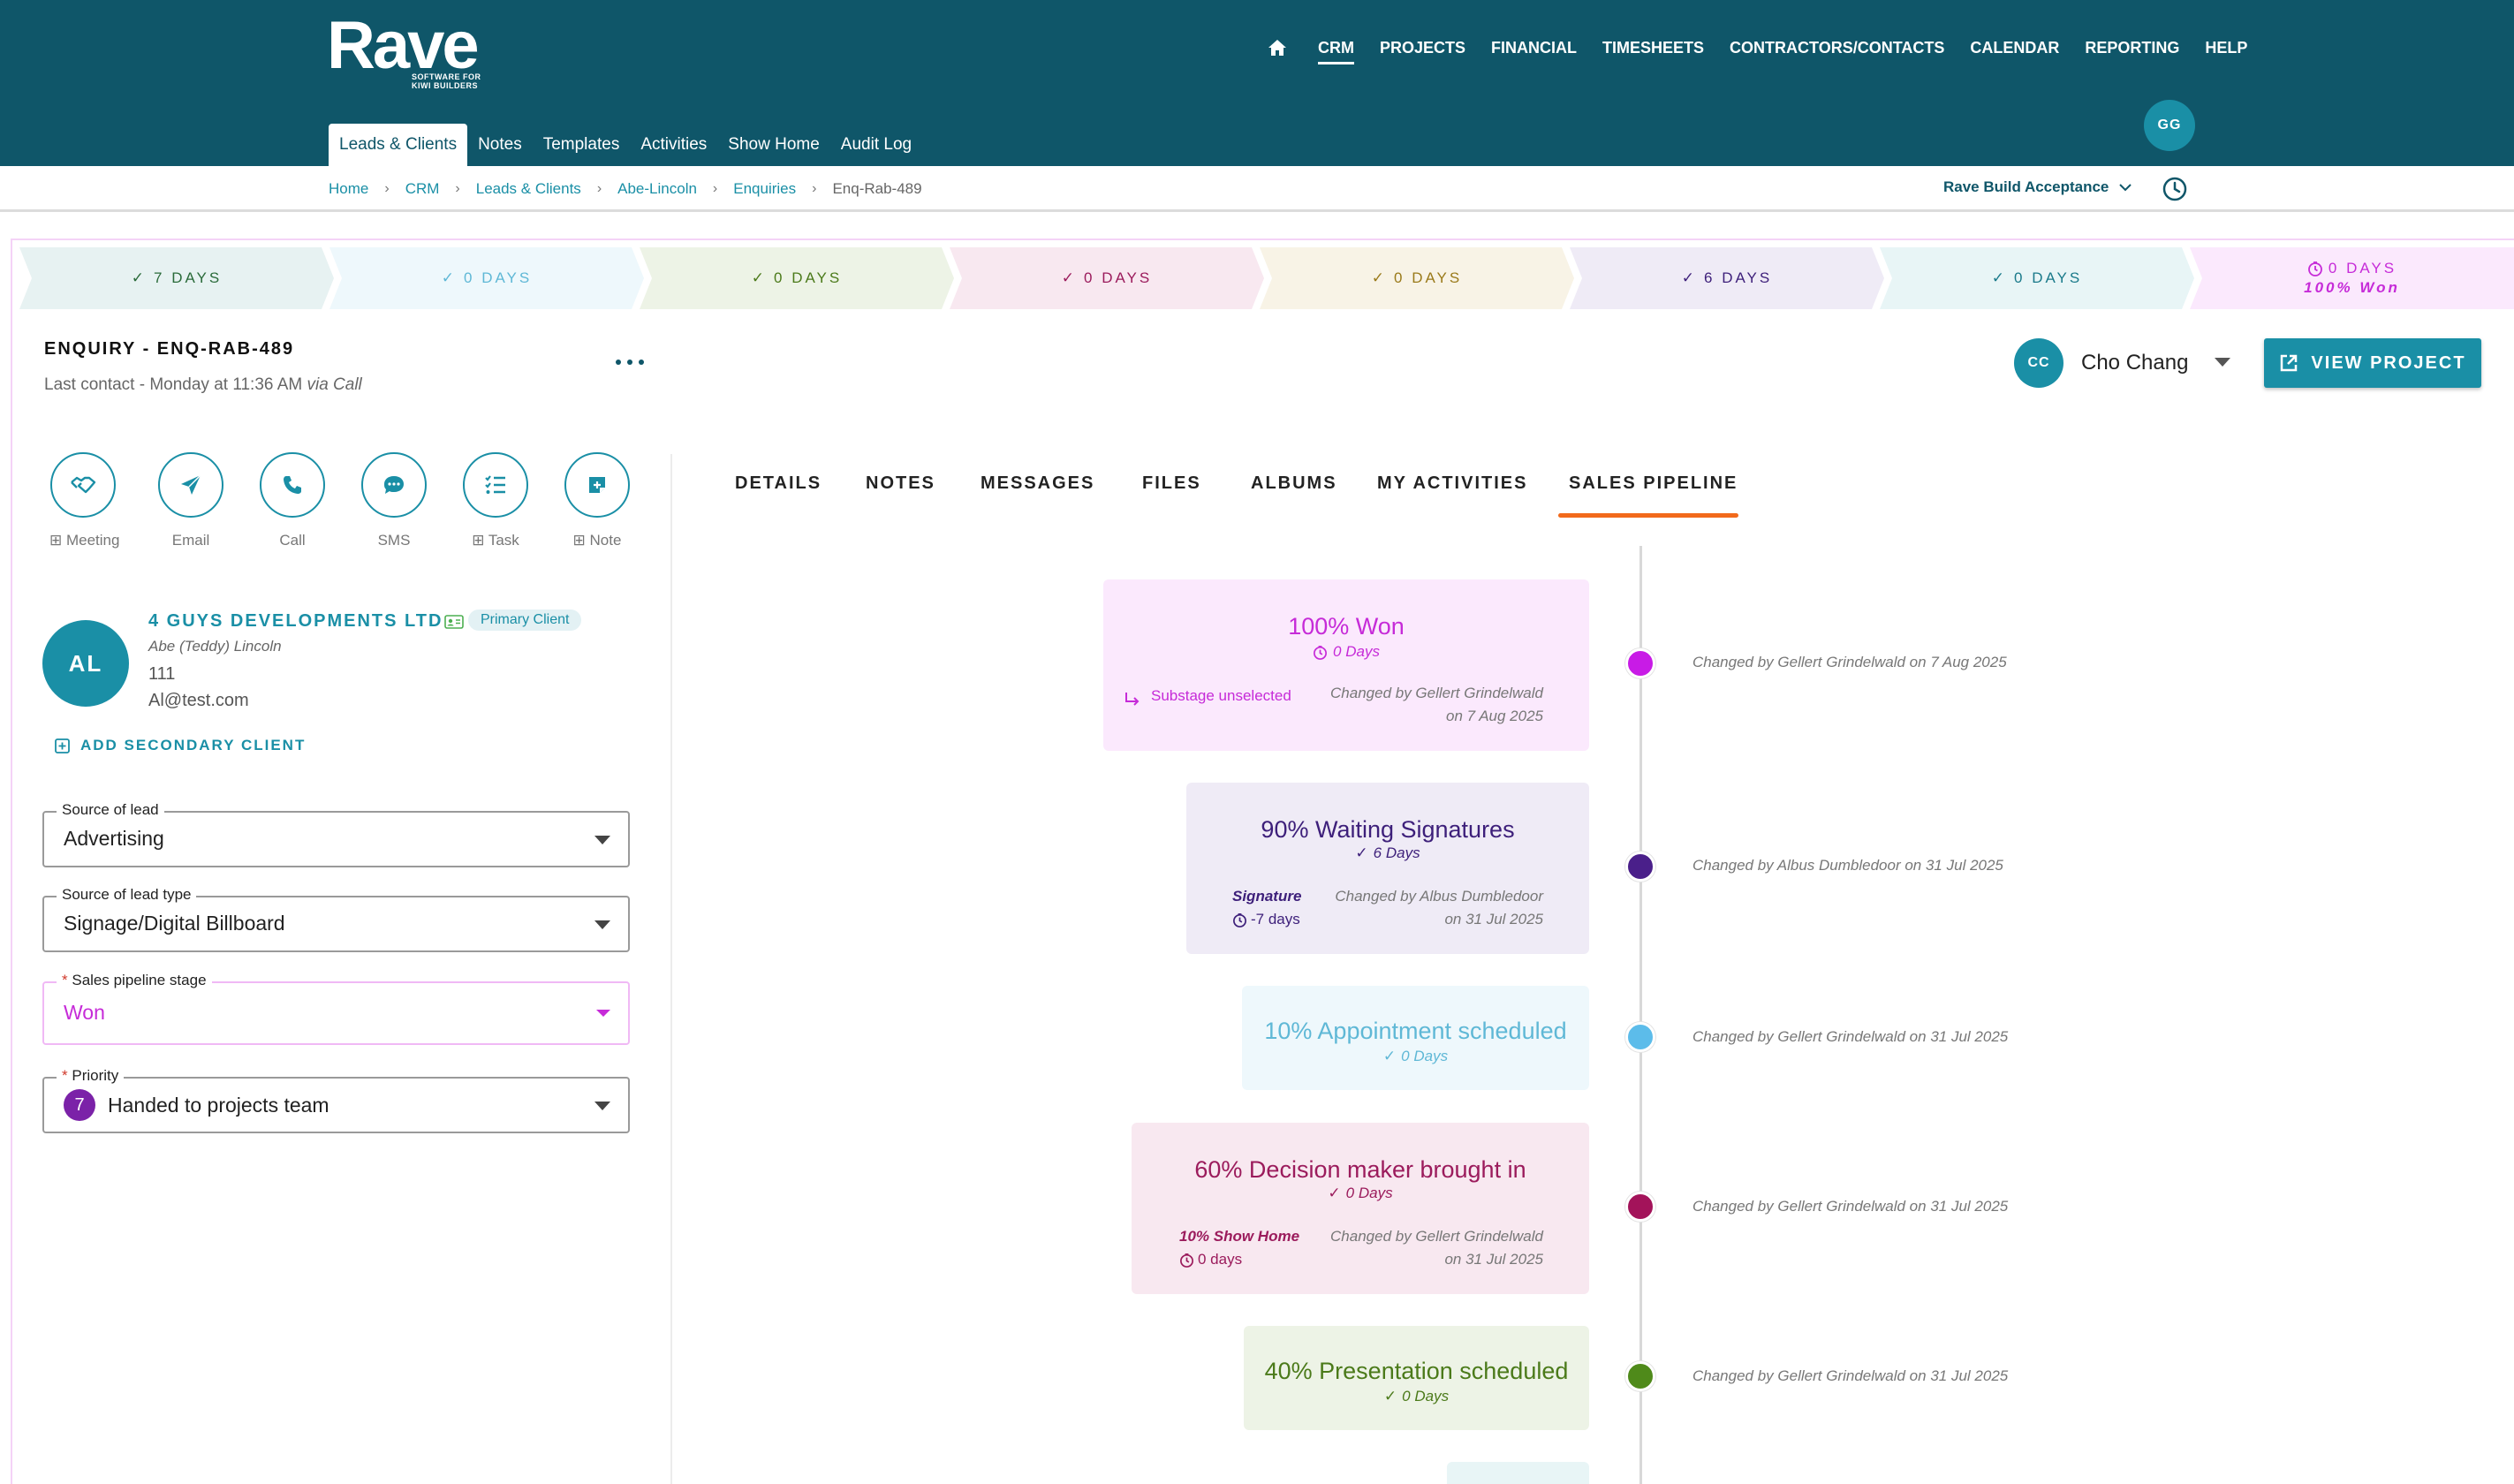 The width and height of the screenshot is (2514, 1484). Describe the element at coordinates (199, 701) in the screenshot. I see `client-email: Al@test.com` at that location.